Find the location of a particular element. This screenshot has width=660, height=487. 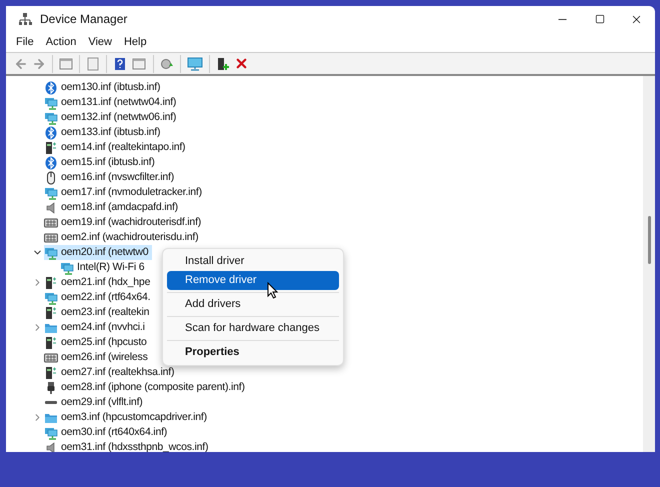

drive-icon is located at coordinates (51, 402).